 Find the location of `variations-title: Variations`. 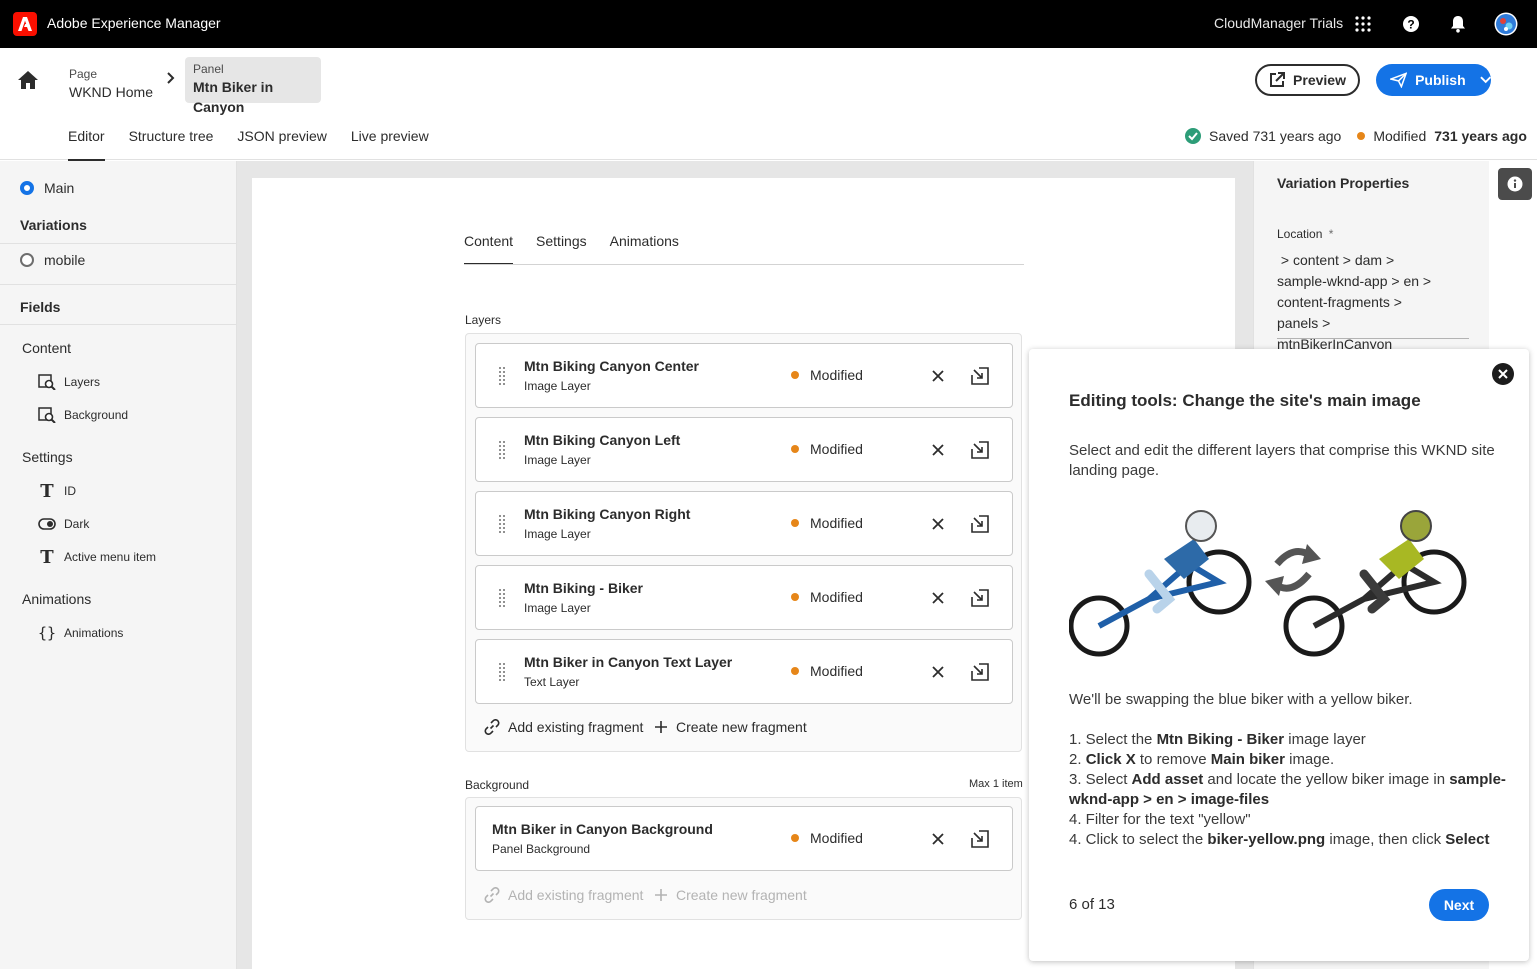

variations-title: Variations is located at coordinates (53, 225).